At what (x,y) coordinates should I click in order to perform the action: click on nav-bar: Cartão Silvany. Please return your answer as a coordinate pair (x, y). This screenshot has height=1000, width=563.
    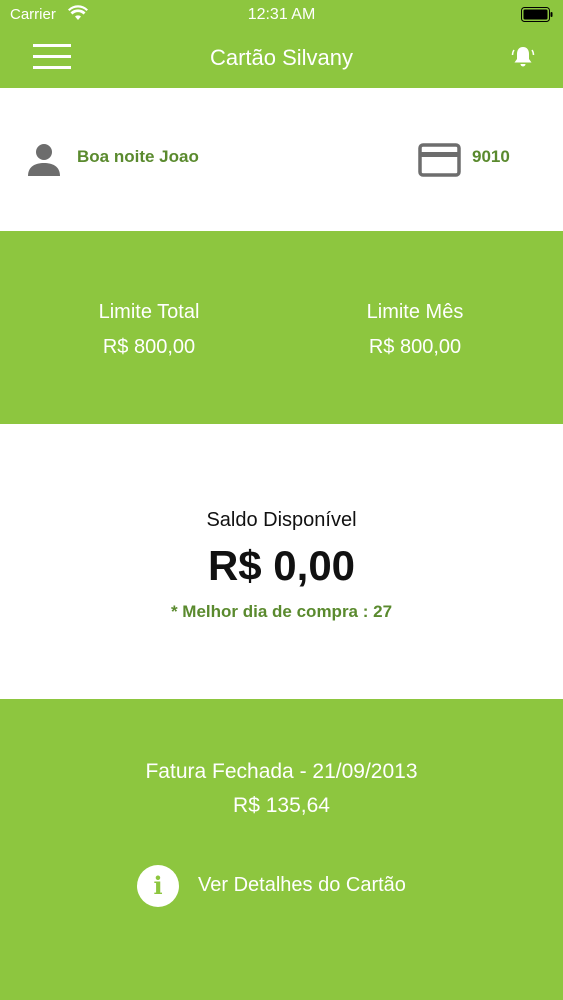
    Looking at the image, I should click on (281, 59).